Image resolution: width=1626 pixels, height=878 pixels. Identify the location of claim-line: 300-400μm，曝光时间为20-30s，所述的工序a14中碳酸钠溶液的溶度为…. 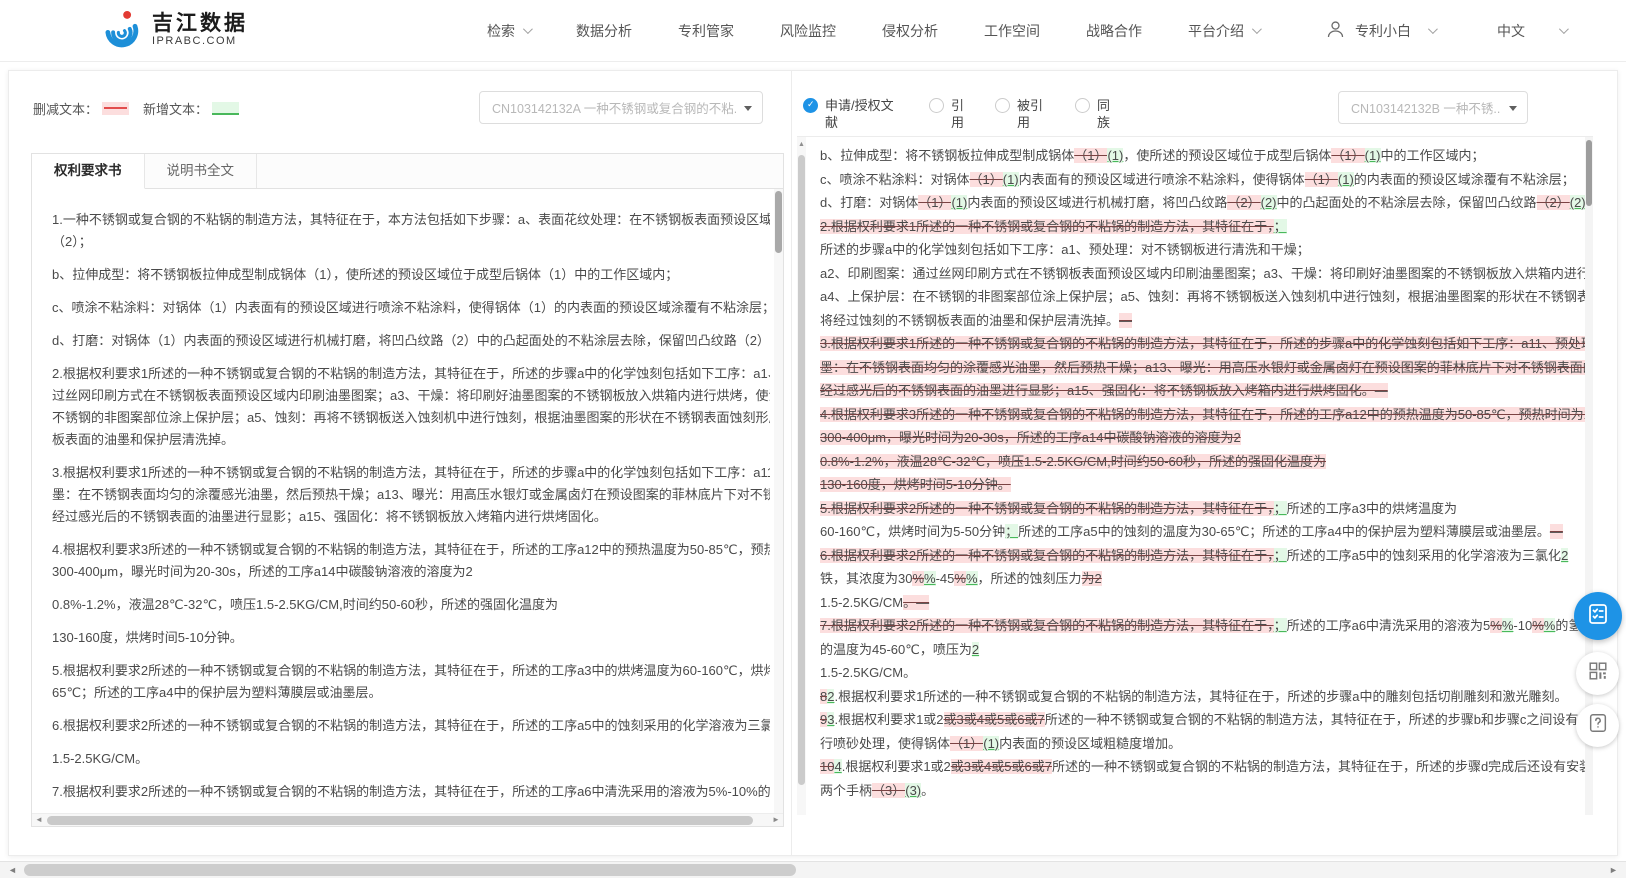
(262, 571).